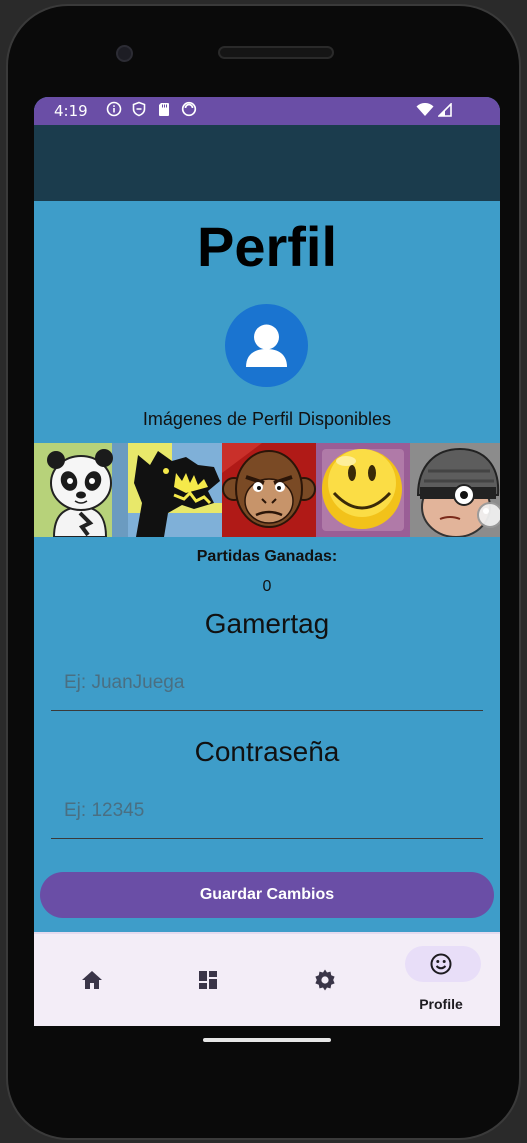 This screenshot has width=527, height=1143. Describe the element at coordinates (276, 52) in the screenshot. I see `earpiece-speaker` at that location.